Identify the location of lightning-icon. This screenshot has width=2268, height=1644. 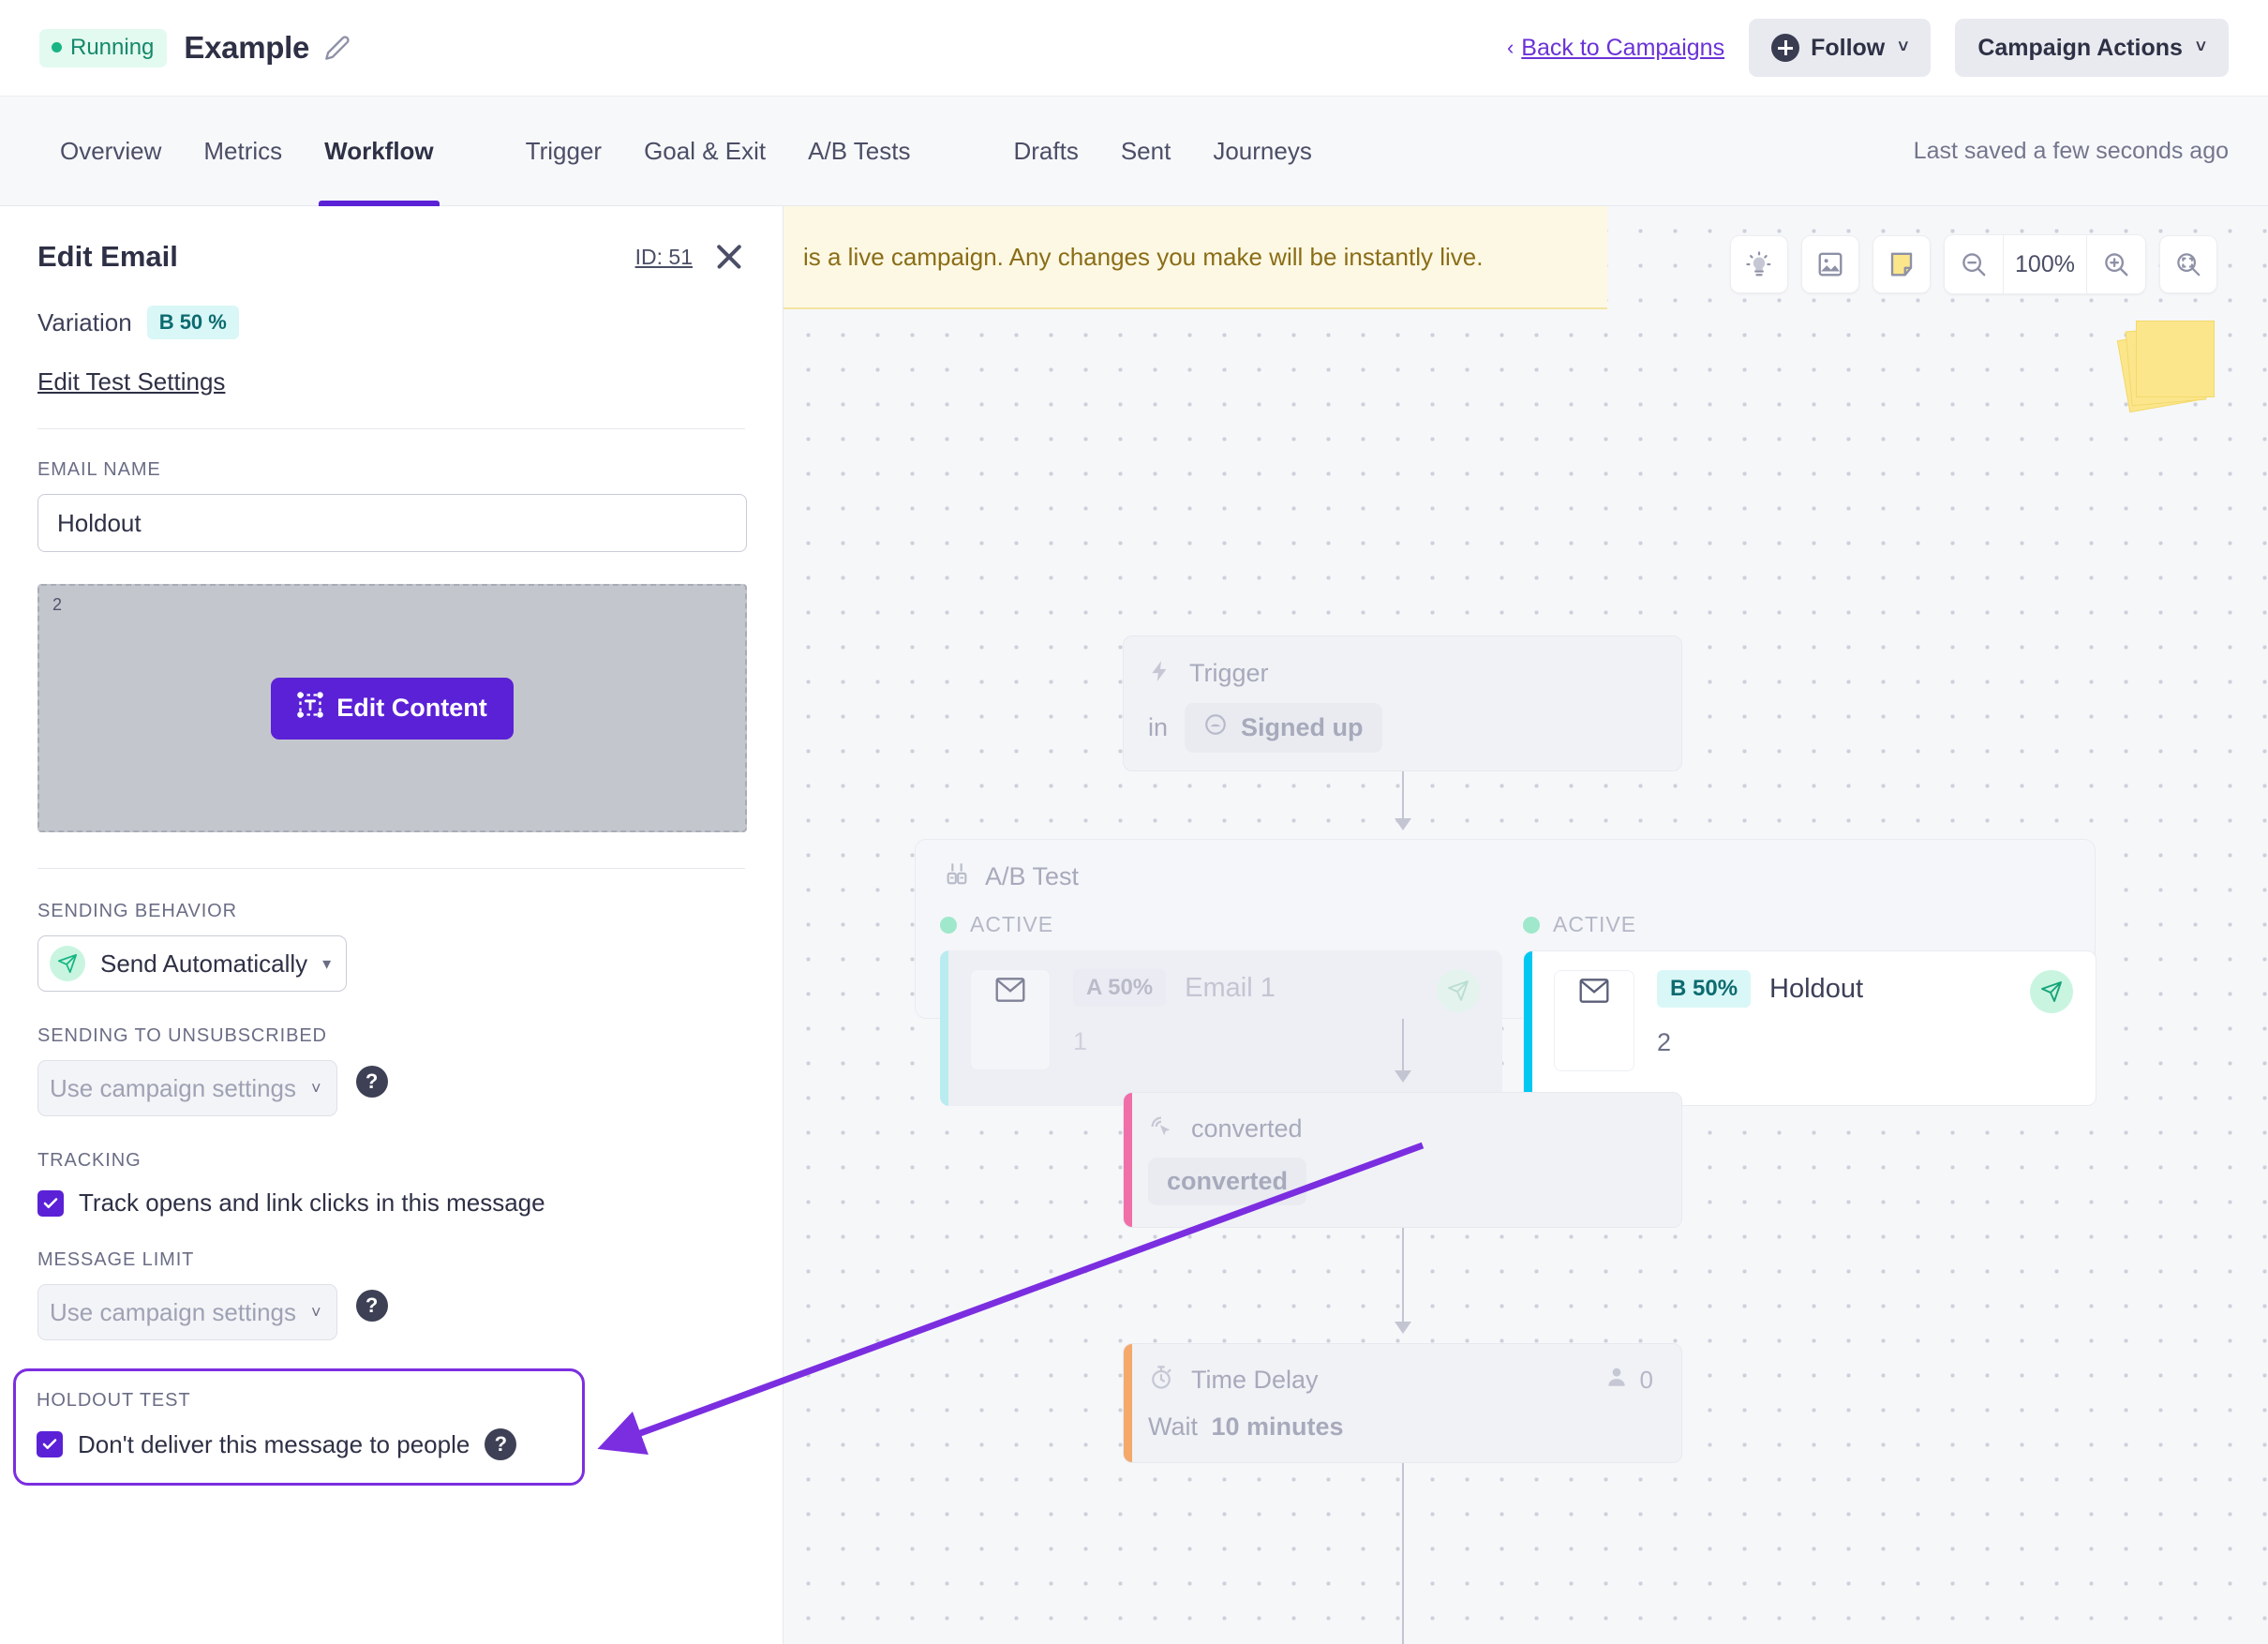
(1160, 674).